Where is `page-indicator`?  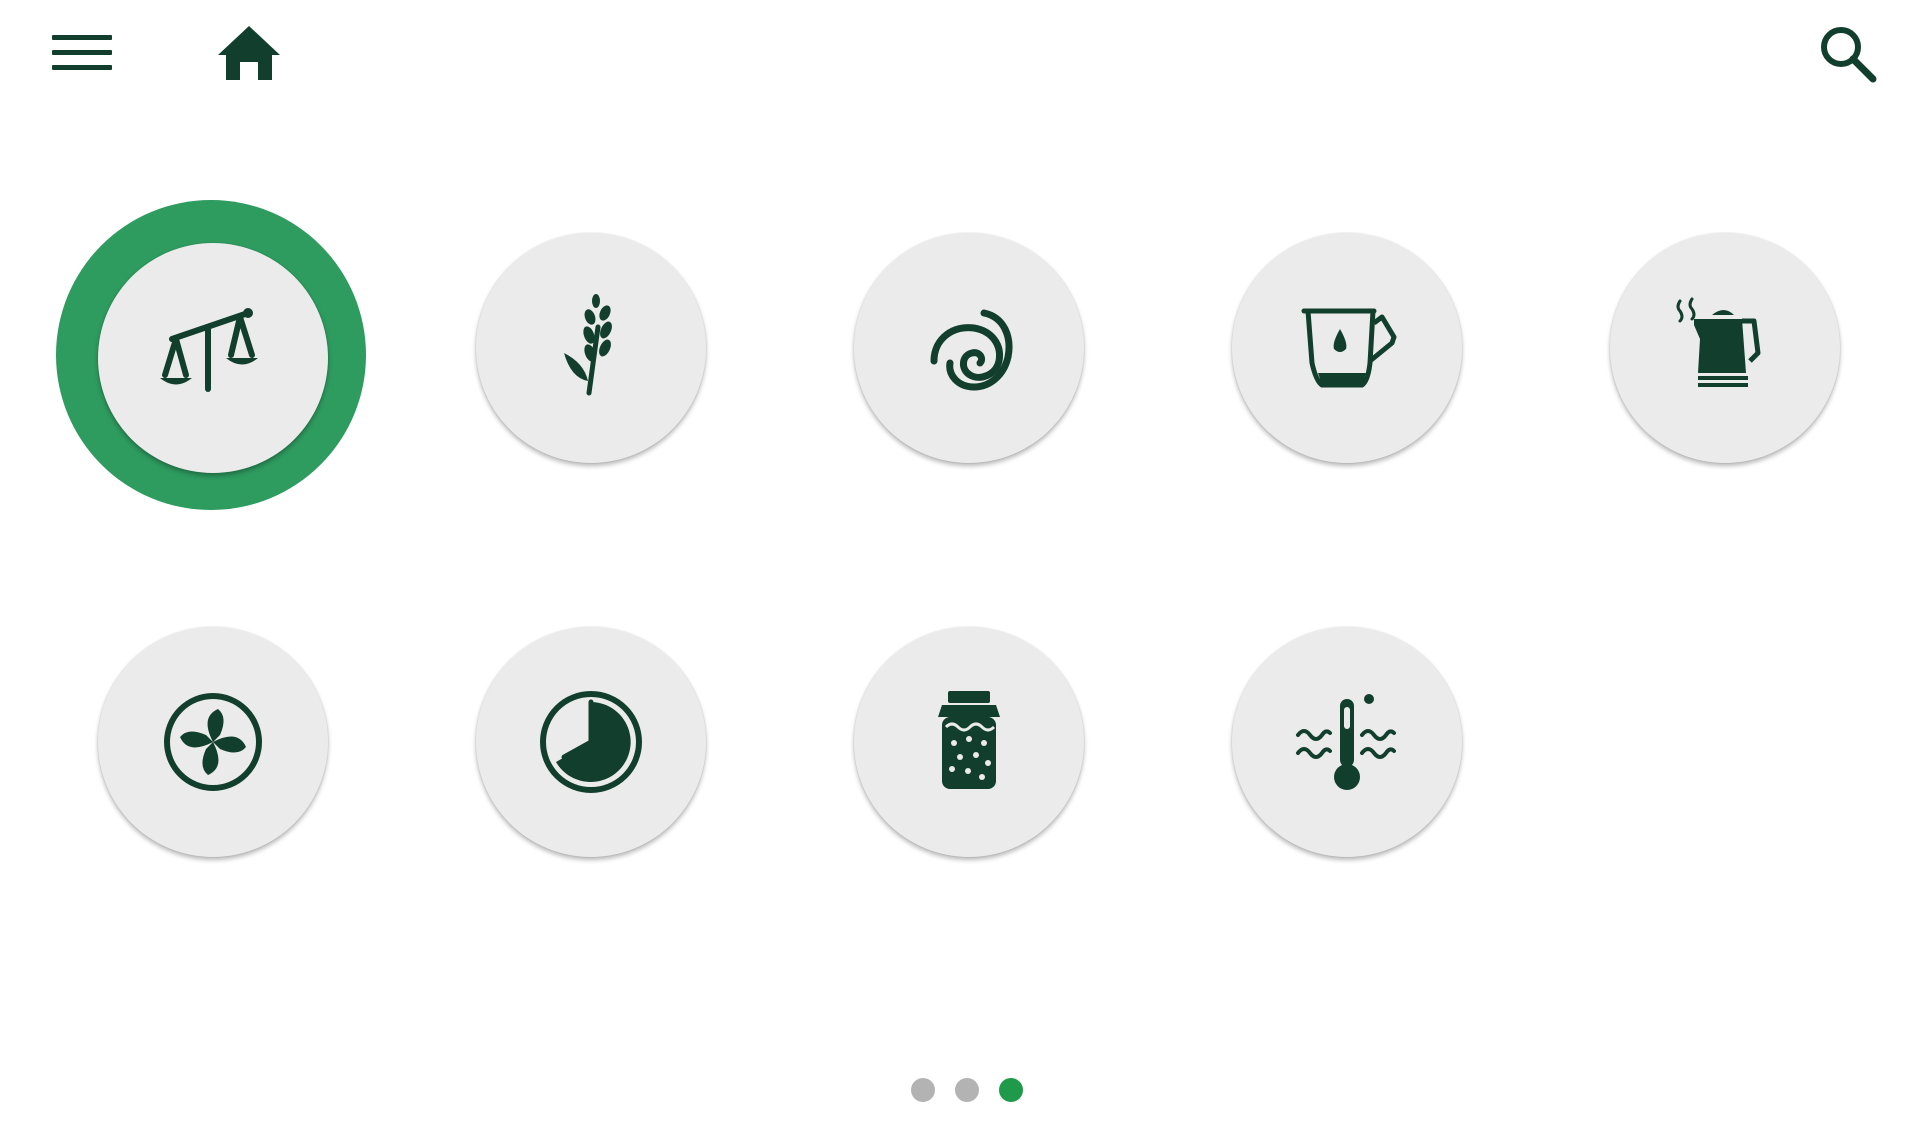
page-indicator is located at coordinates (960, 1091).